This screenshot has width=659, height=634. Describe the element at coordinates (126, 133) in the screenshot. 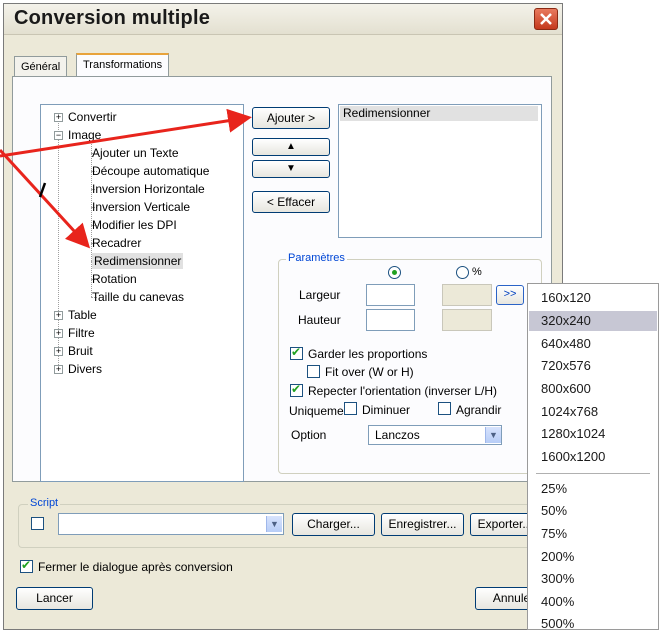

I see `annotation-arrow-to-add` at that location.